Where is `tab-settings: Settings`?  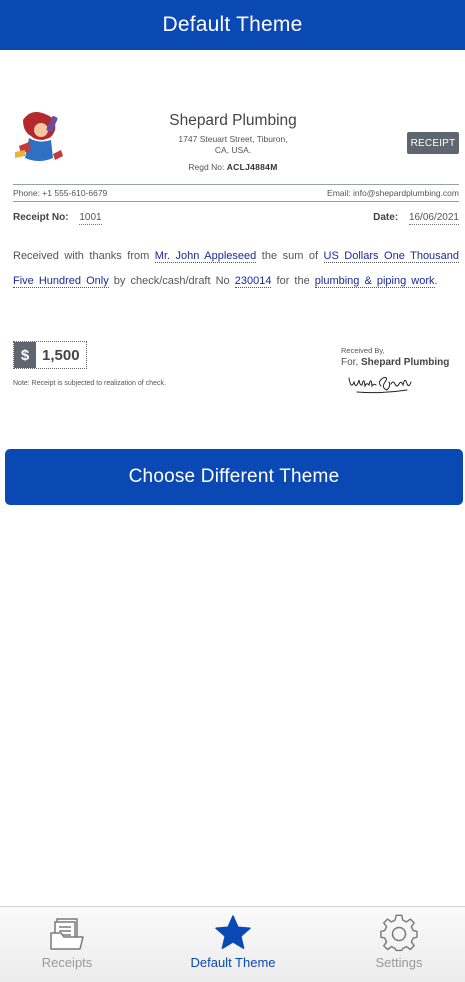 tab-settings: Settings is located at coordinates (399, 941).